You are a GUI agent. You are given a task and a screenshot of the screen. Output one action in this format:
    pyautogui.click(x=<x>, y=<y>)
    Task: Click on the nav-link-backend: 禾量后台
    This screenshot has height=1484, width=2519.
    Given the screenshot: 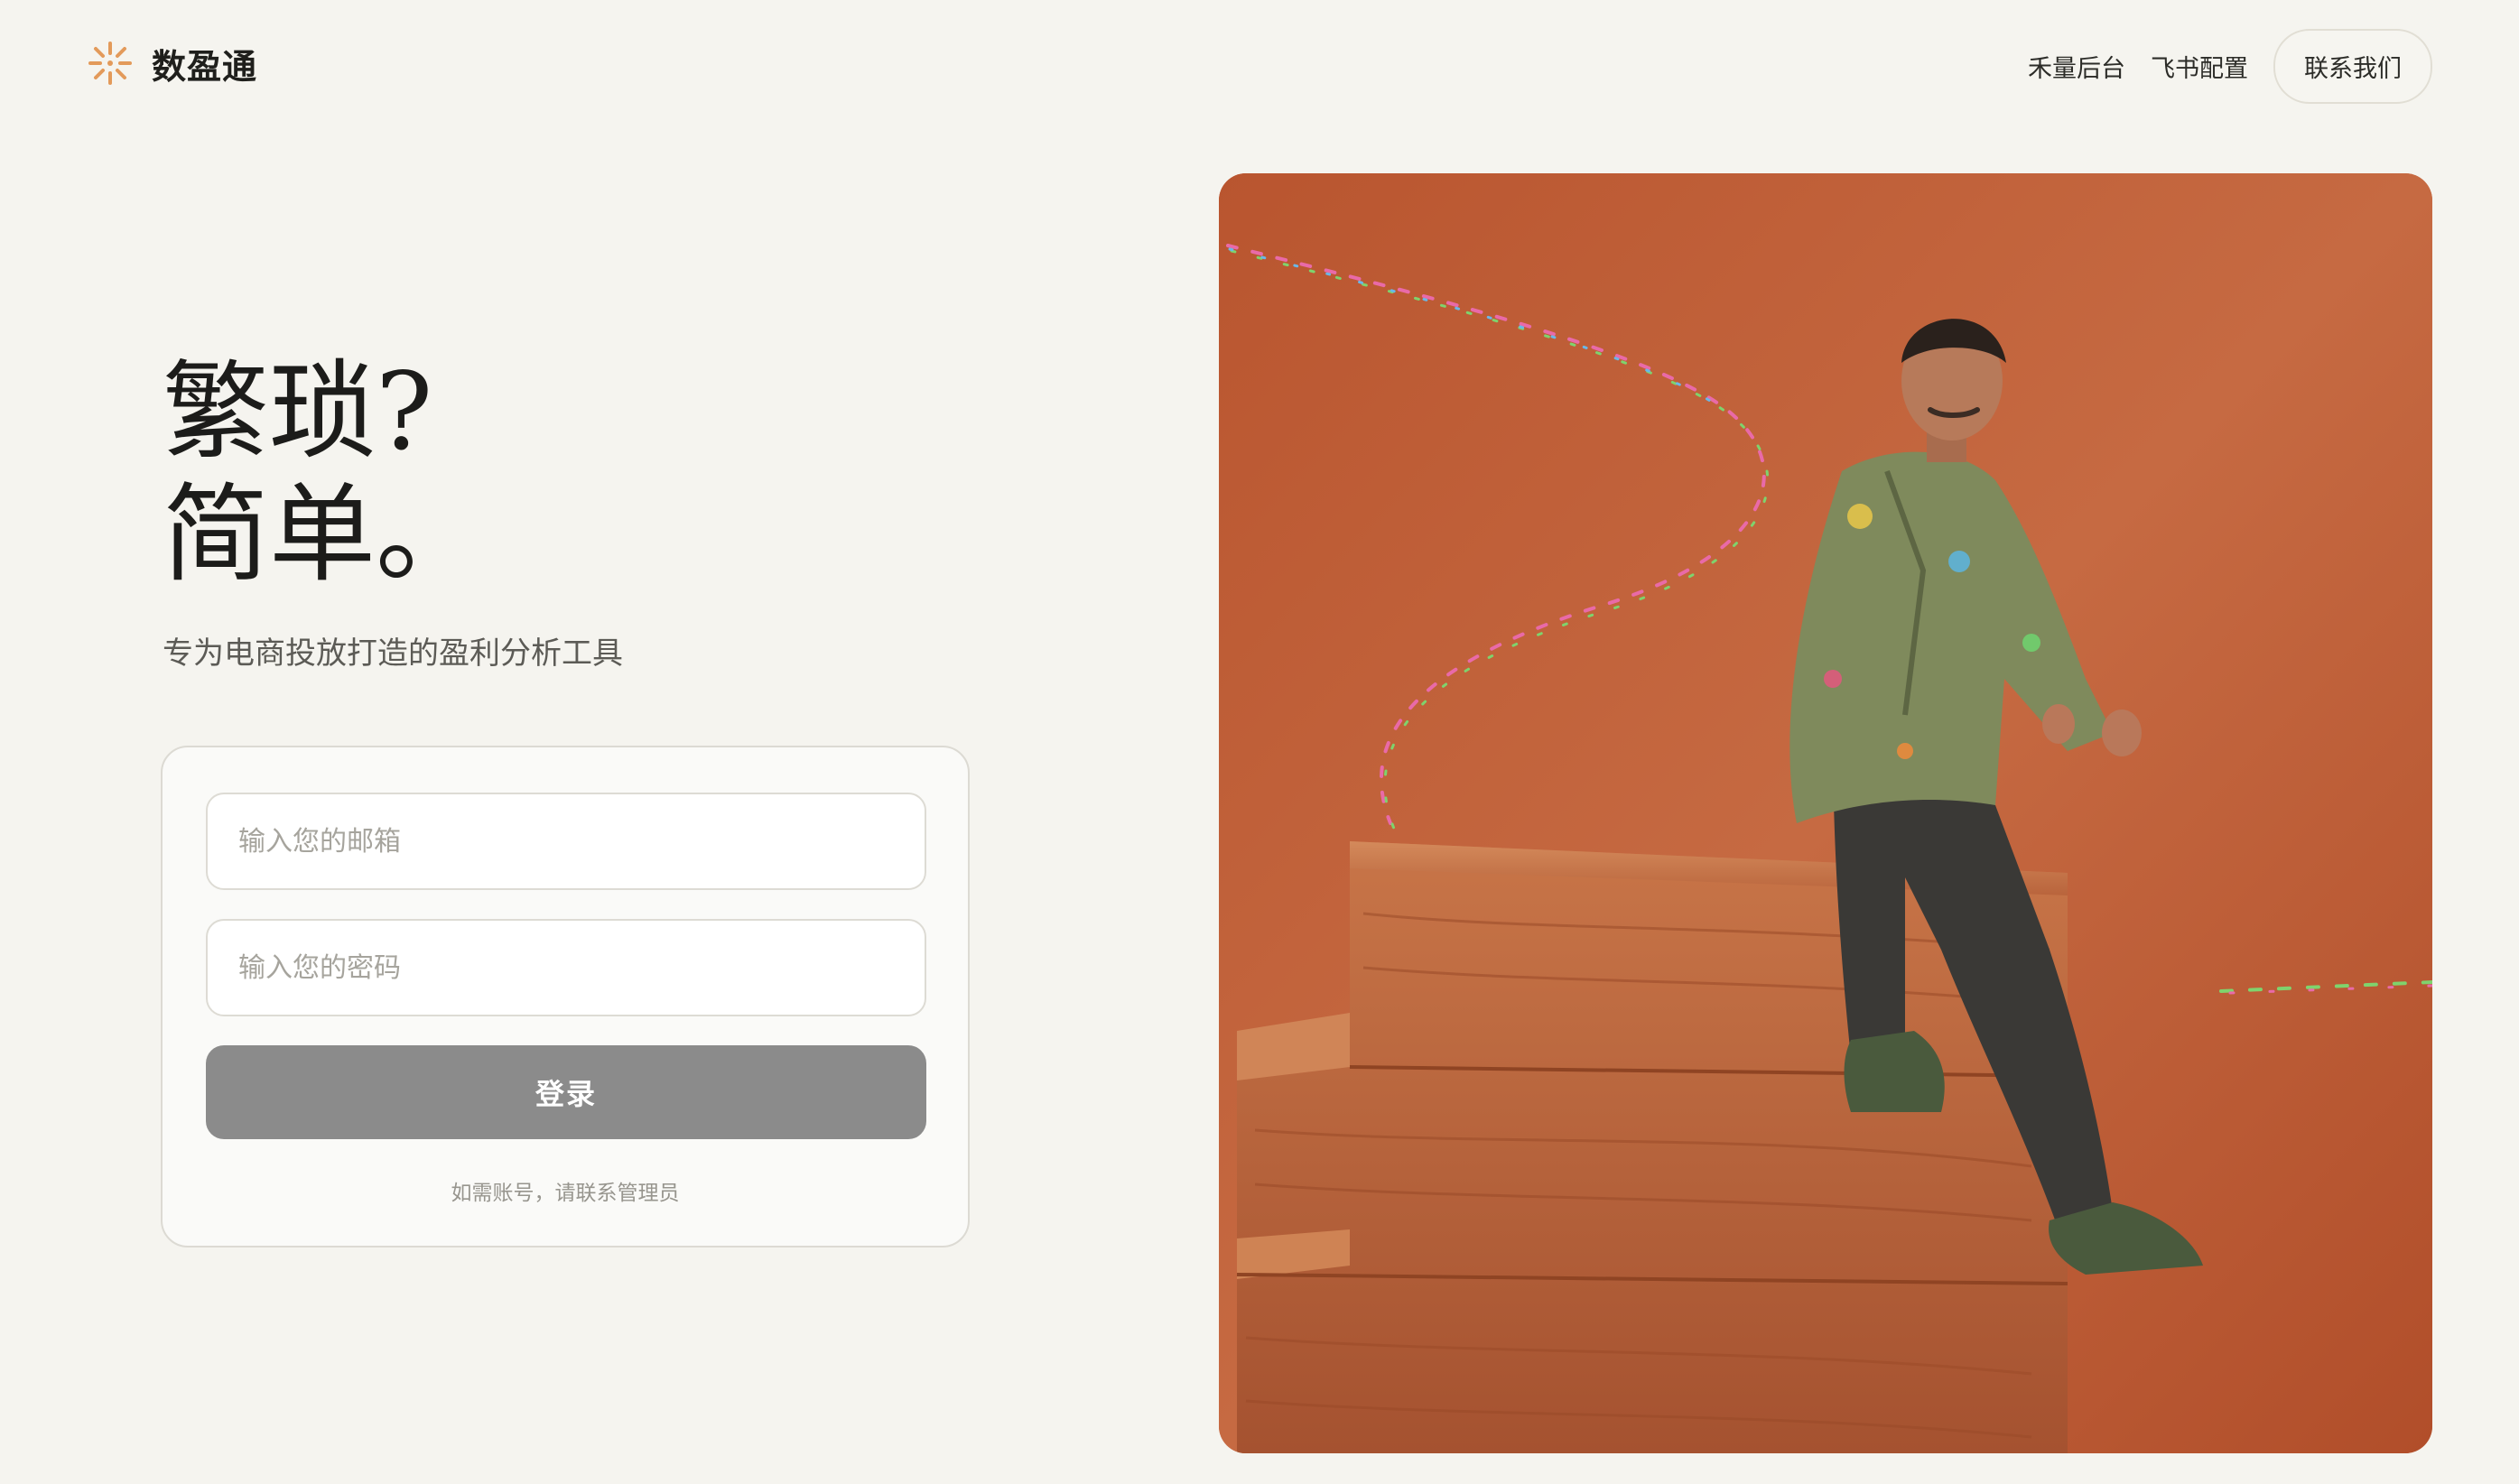 What is the action you would take?
    pyautogui.click(x=2076, y=66)
    